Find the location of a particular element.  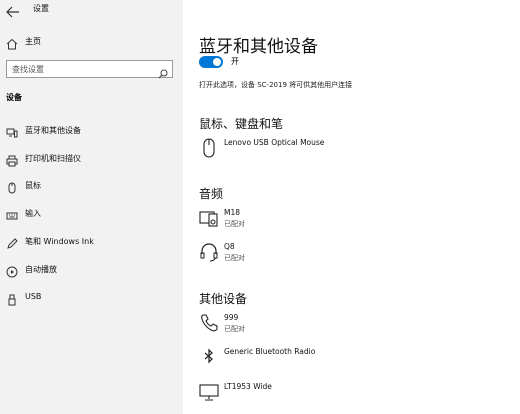

group-heading-audio: 音频 is located at coordinates (211, 194).